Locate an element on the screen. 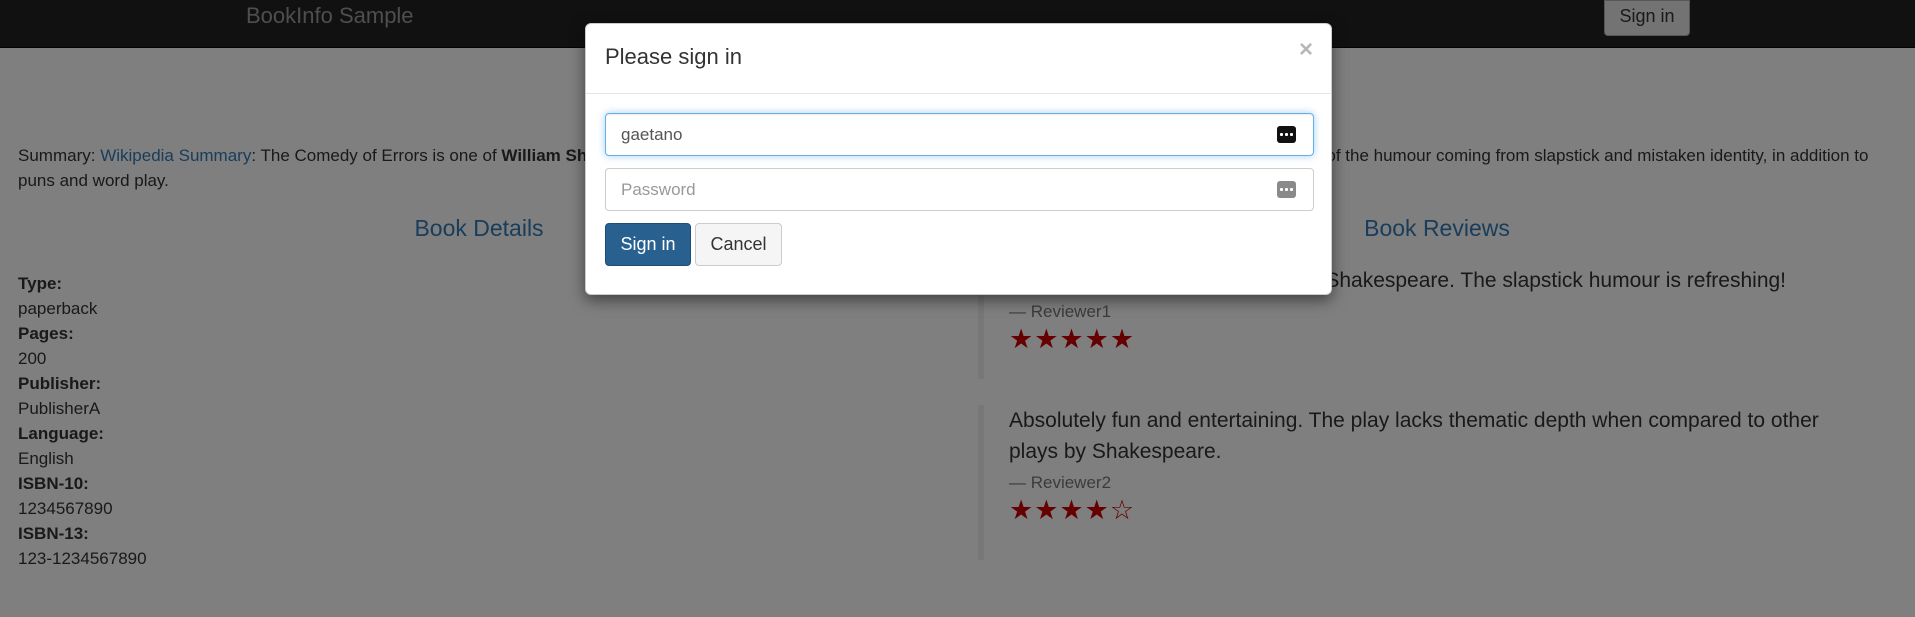  modal-header: Please sign in × is located at coordinates (958, 59).